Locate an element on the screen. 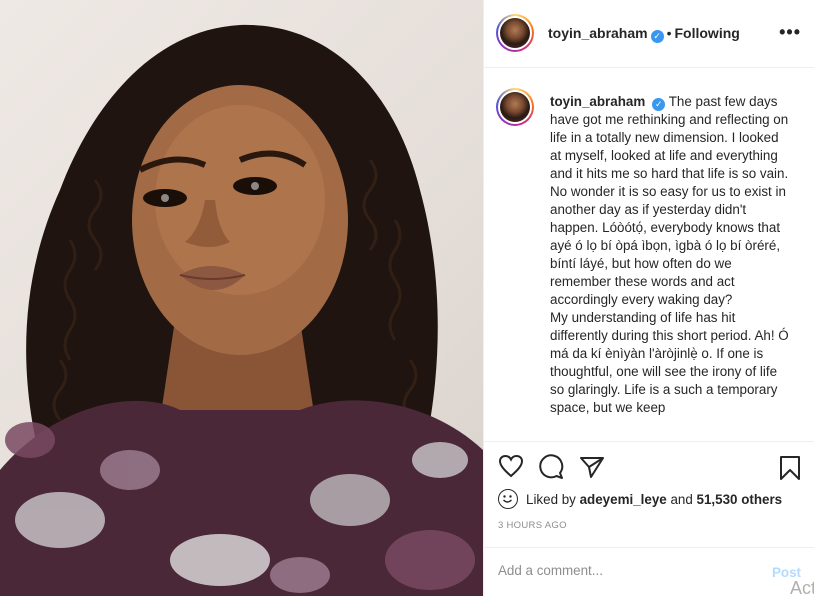  caption-username: toyin_abraham is located at coordinates (597, 101).